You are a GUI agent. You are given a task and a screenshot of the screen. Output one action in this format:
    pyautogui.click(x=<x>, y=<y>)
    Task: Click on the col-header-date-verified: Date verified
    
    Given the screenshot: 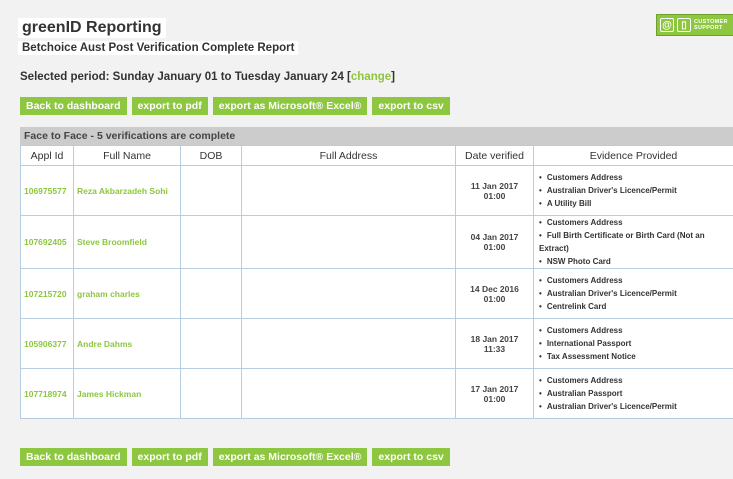 What is the action you would take?
    pyautogui.click(x=494, y=155)
    